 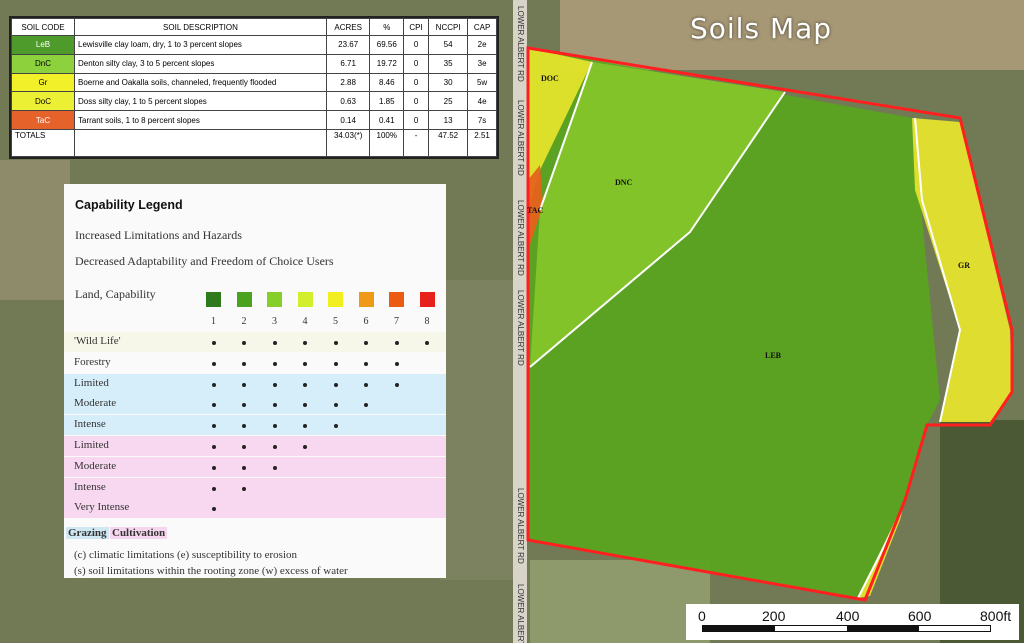 I want to click on soil-description: Doss silty clay, 1 to 5 percent slopes, so click(x=200, y=101).